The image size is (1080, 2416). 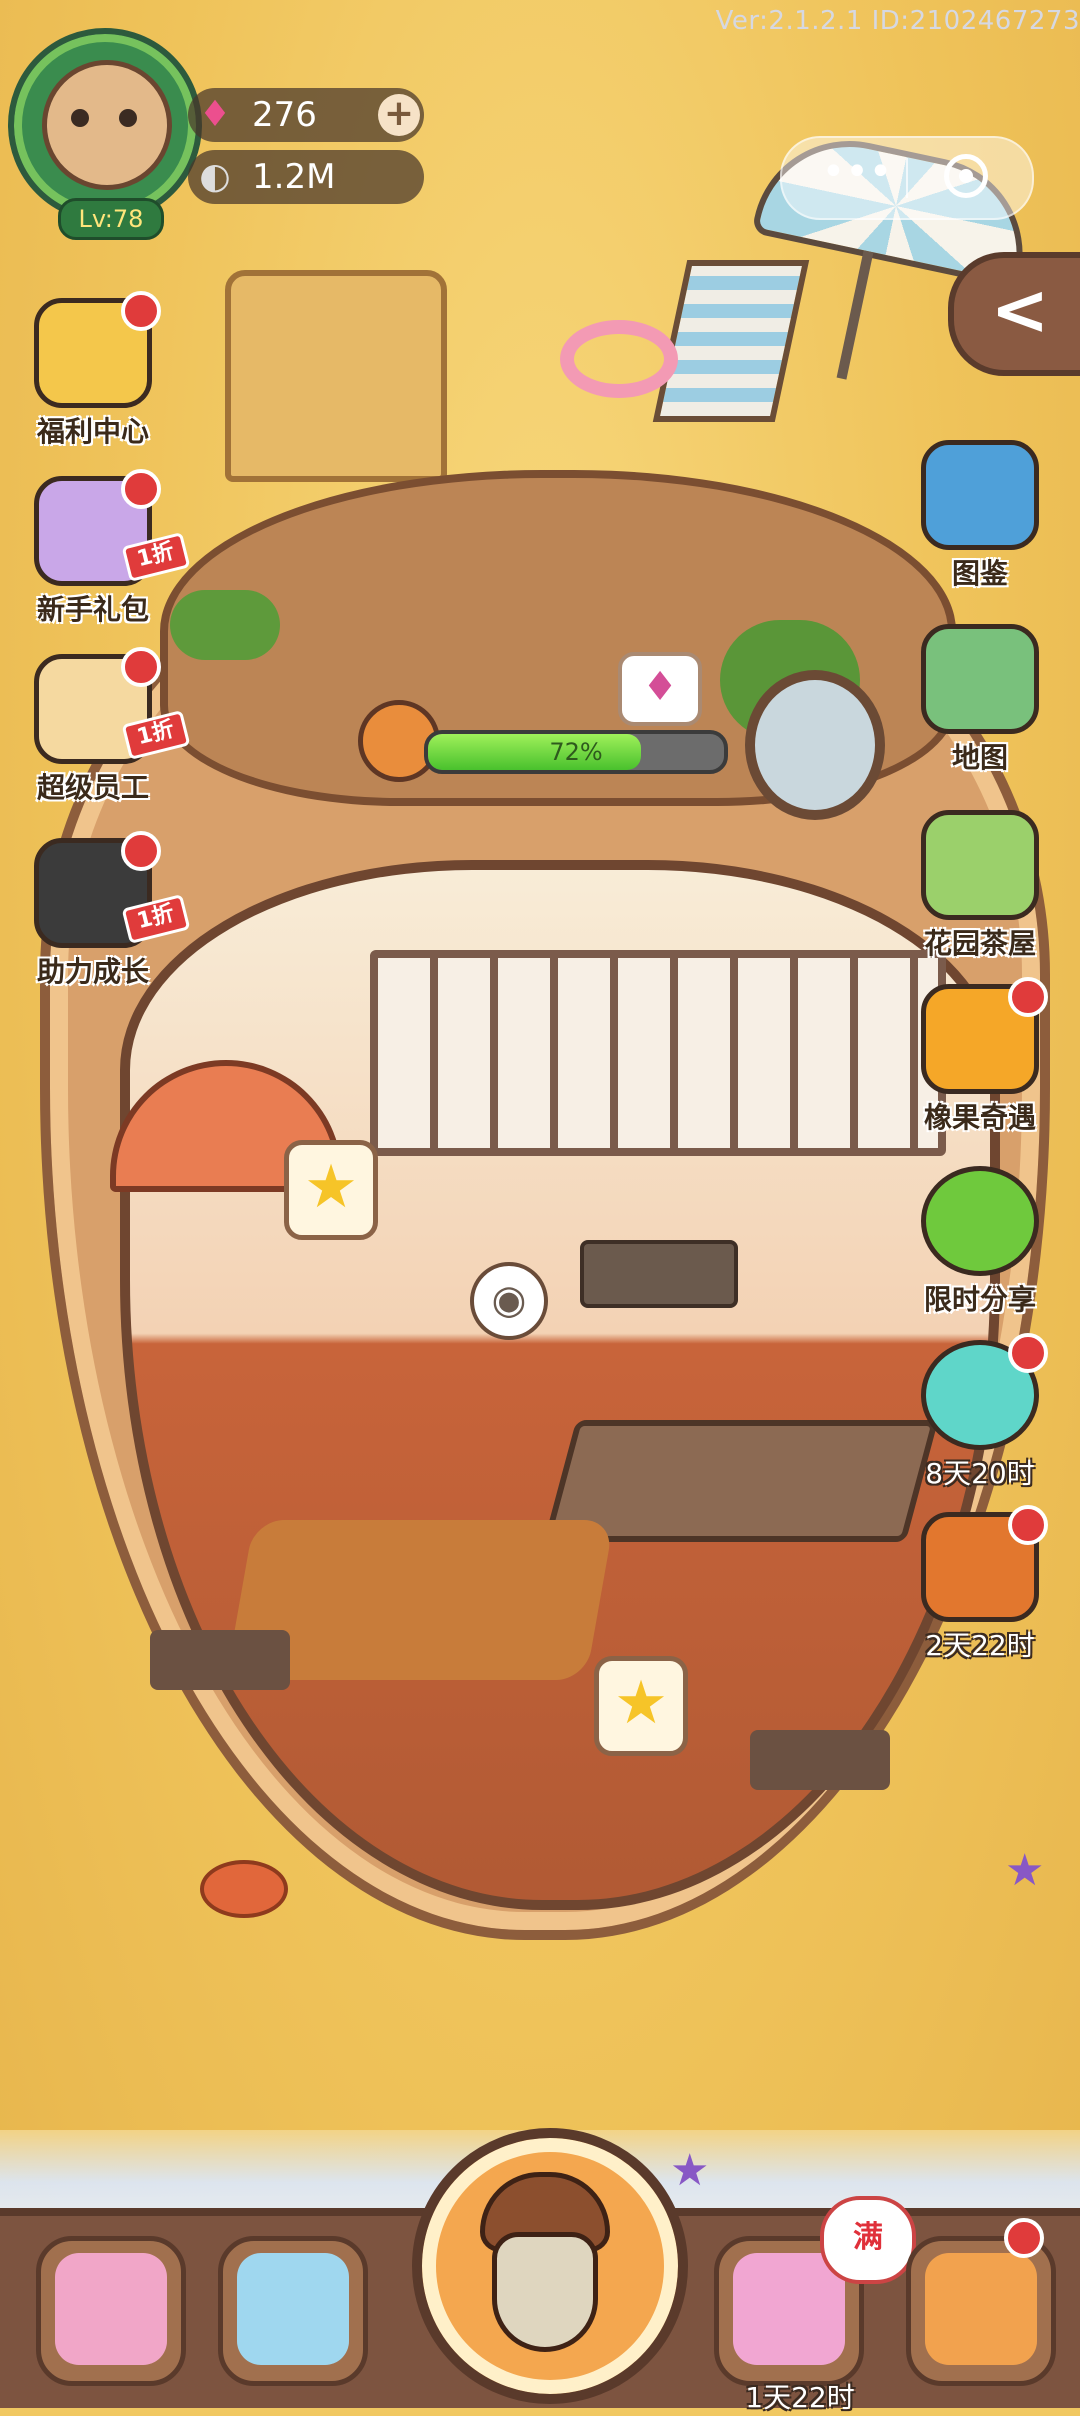 What do you see at coordinates (215, 114) in the screenshot?
I see `gem-icon: ♦` at bounding box center [215, 114].